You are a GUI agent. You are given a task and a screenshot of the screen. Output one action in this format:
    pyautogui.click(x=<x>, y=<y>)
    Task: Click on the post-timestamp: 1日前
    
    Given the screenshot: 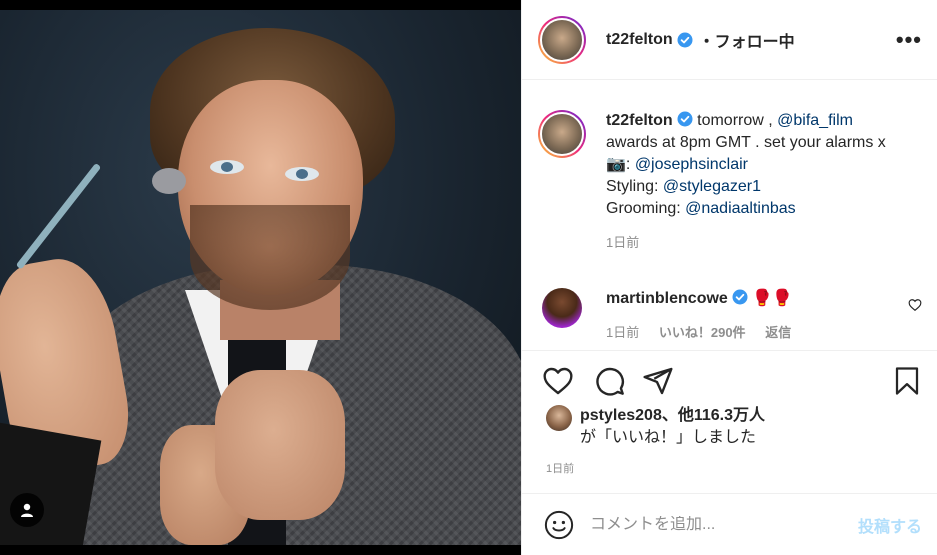 What is the action you would take?
    pyautogui.click(x=560, y=468)
    